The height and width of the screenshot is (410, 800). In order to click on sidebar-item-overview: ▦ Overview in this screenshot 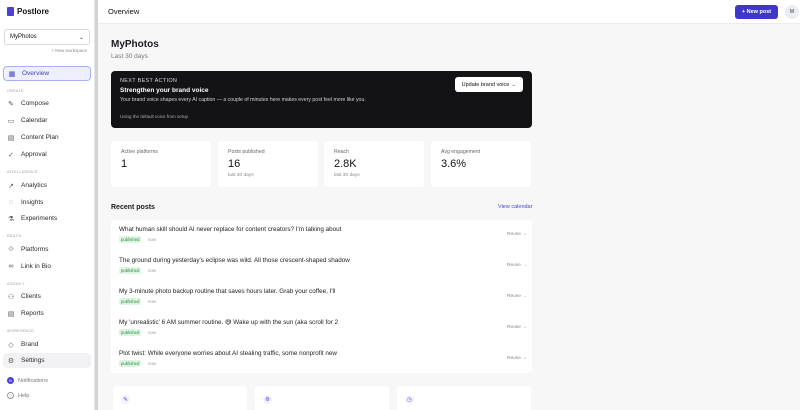, I will do `click(47, 73)`.